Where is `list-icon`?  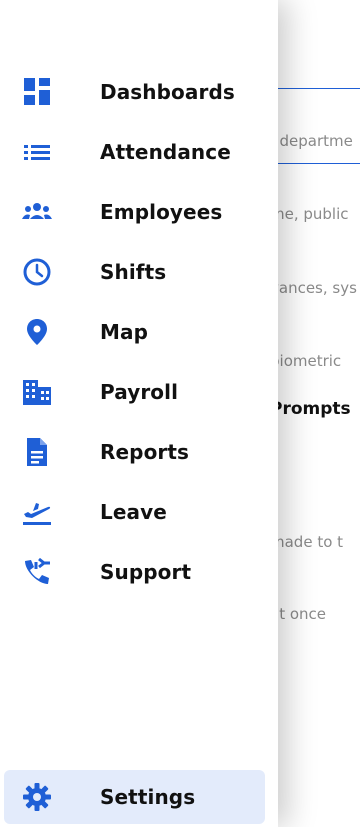
list-icon is located at coordinates (37, 152).